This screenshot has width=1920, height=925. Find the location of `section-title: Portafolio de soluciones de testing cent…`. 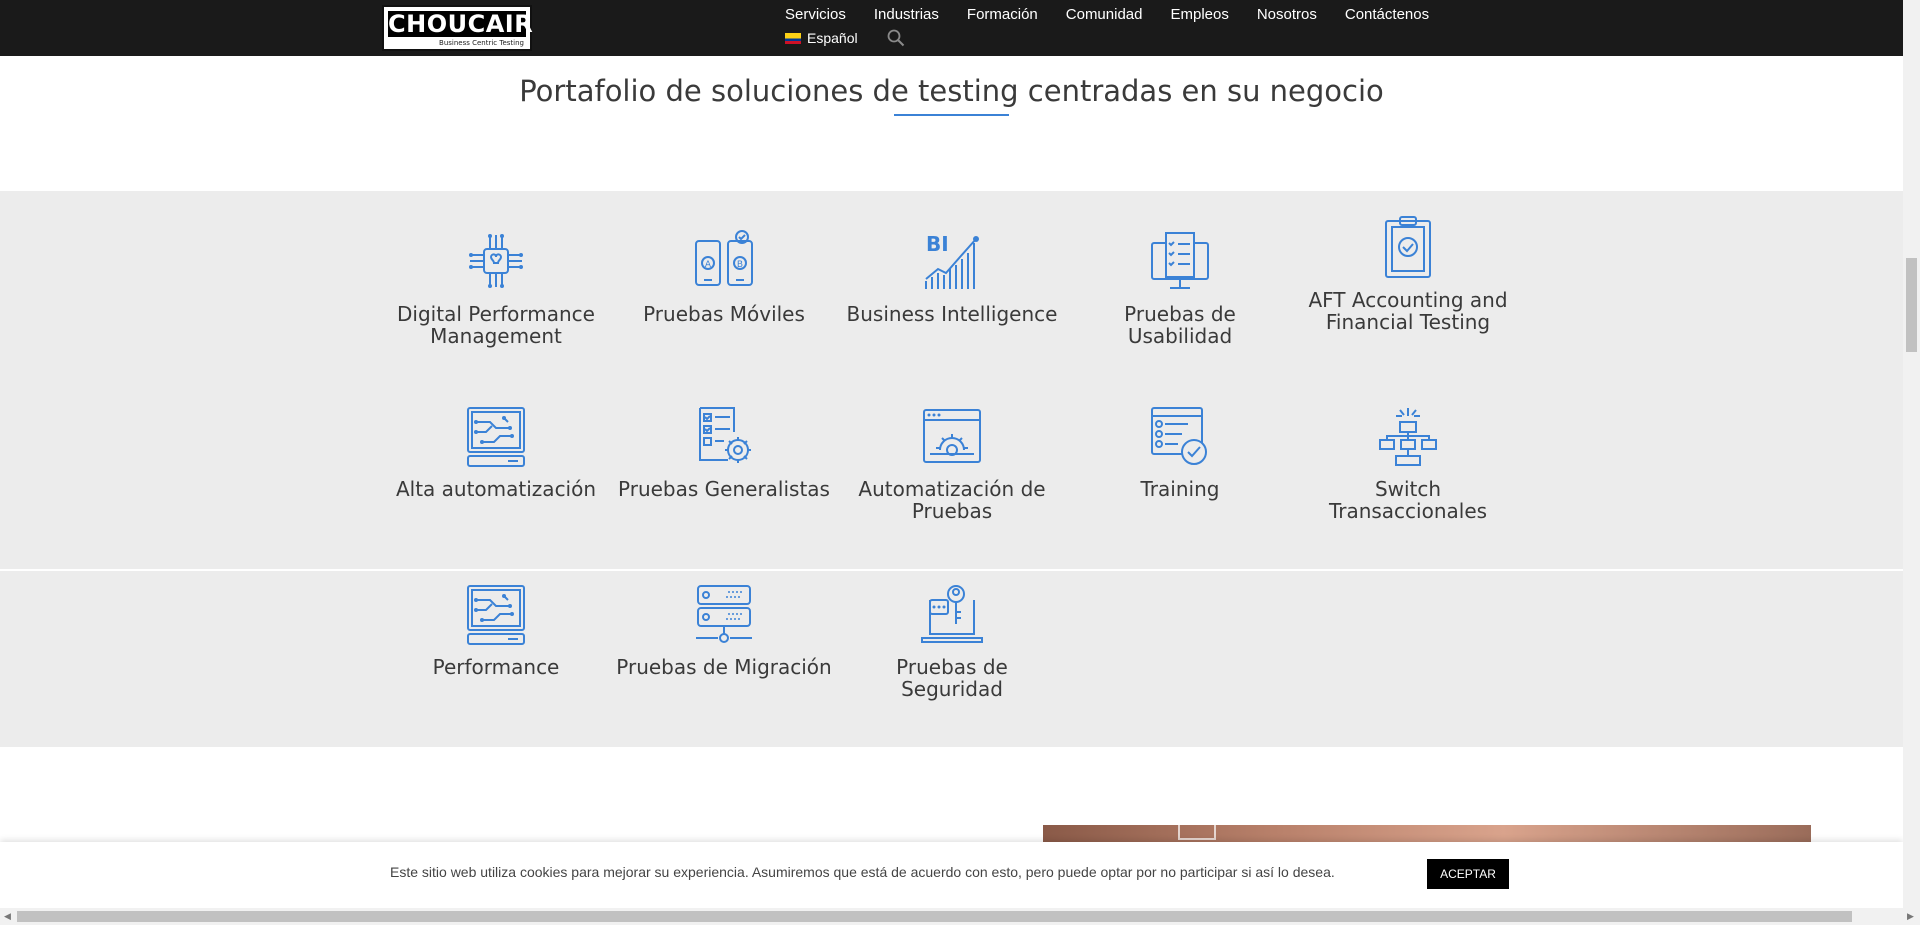

section-title: Portafolio de soluciones de testing cent… is located at coordinates (951, 91).